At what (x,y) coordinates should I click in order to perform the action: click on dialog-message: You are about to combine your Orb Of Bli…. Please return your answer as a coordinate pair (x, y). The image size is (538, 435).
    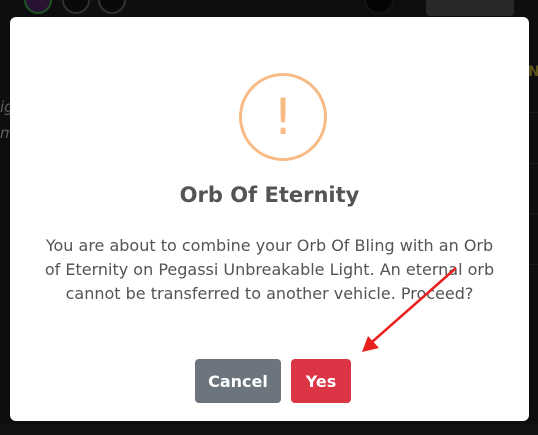
    Looking at the image, I should click on (269, 269).